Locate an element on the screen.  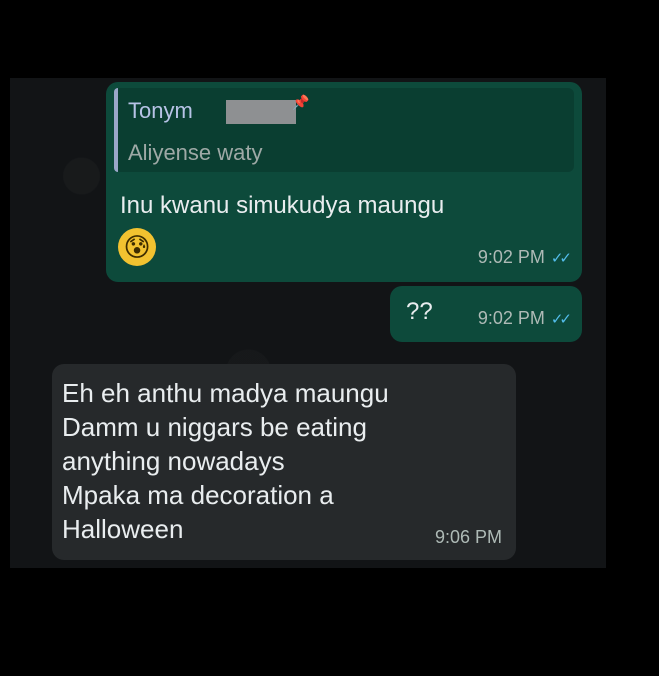
message-time: 9:06 PM is located at coordinates (468, 537).